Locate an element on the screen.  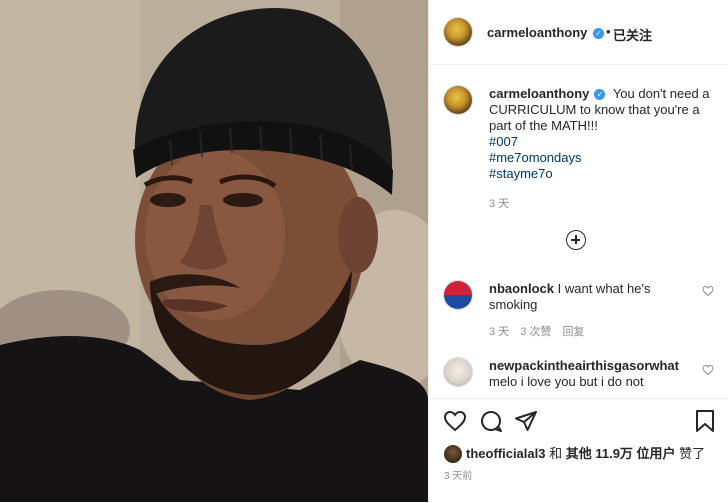
hashtag-link: #stayme7o is located at coordinates (601, 174).